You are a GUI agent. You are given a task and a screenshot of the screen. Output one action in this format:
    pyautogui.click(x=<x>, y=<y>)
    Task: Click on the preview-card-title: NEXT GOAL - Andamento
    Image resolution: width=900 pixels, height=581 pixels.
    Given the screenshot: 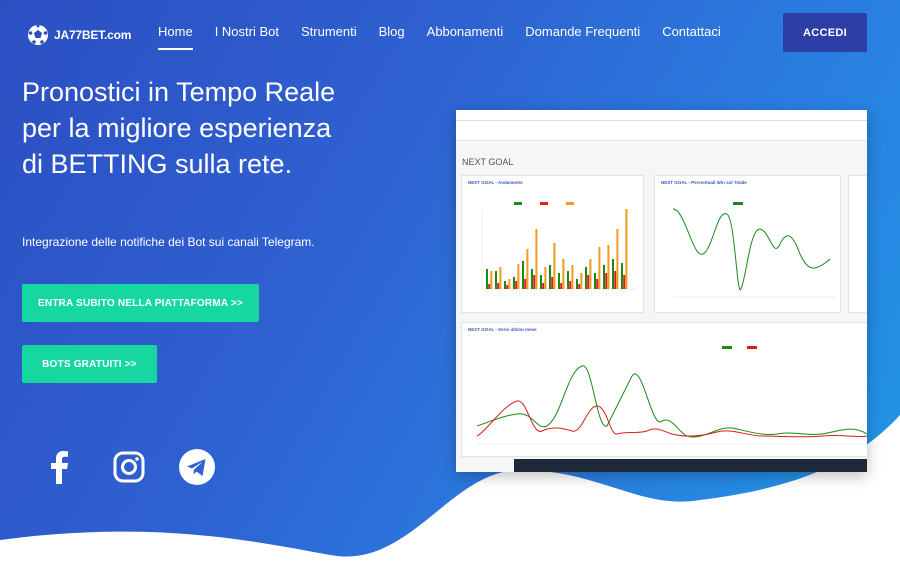 What is the action you would take?
    pyautogui.click(x=495, y=182)
    